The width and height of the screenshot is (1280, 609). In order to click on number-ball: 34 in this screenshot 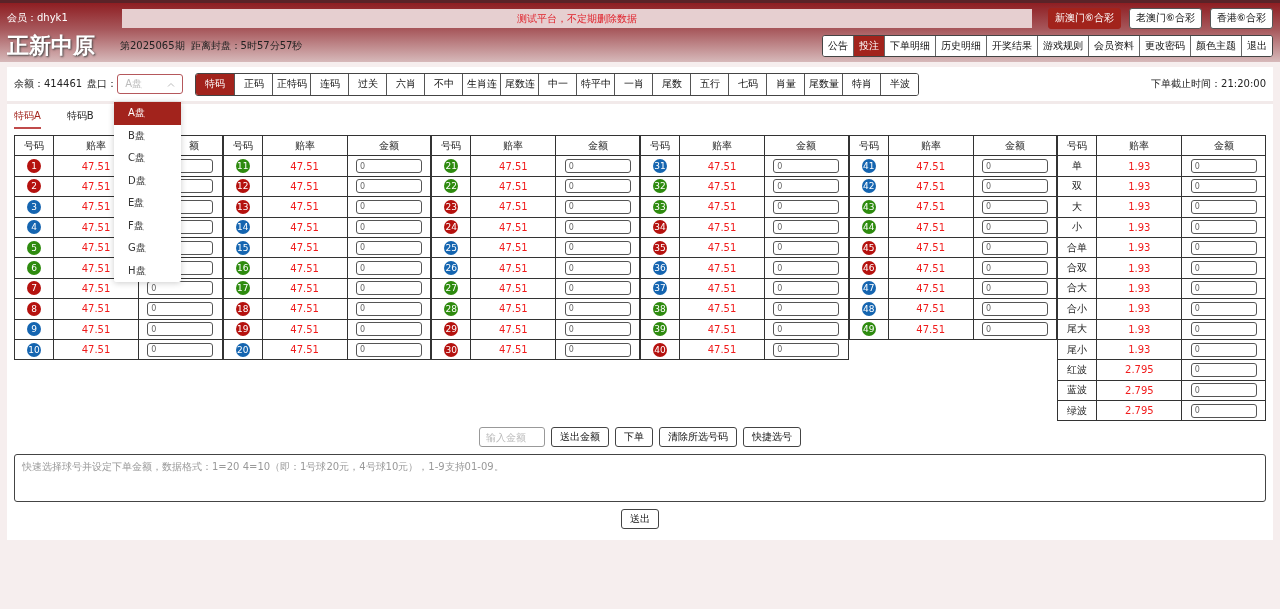, I will do `click(660, 227)`.